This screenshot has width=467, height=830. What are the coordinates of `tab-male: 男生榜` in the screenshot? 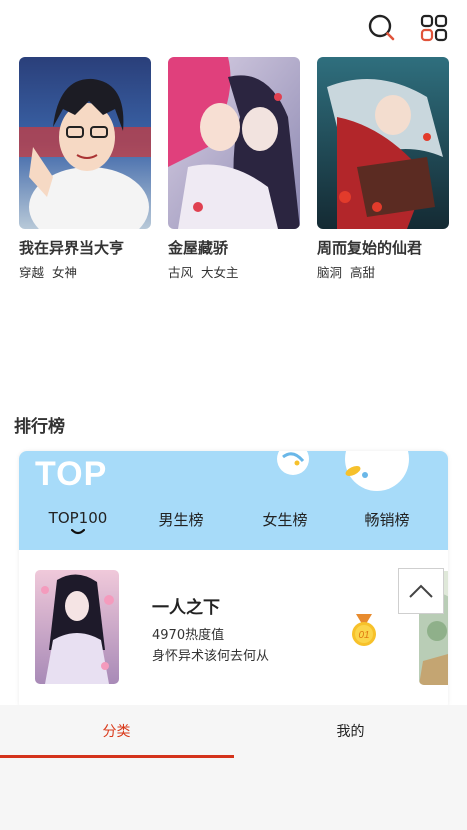 It's located at (181, 519).